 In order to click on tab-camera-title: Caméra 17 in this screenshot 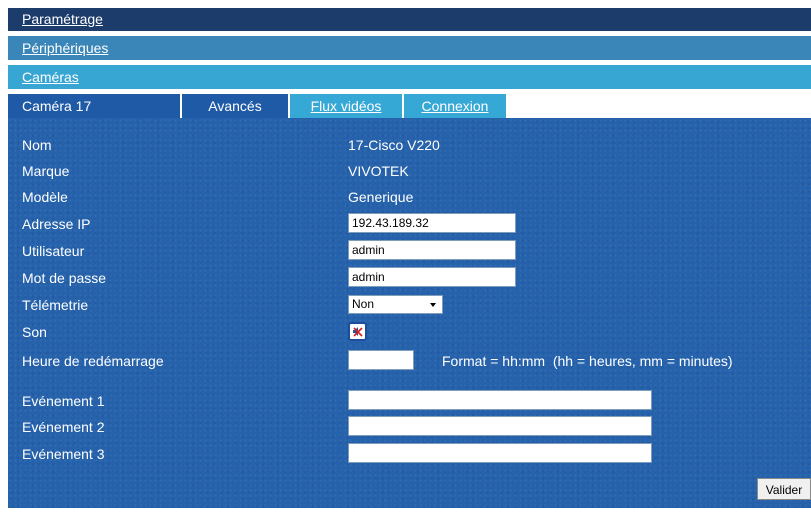, I will do `click(94, 106)`.